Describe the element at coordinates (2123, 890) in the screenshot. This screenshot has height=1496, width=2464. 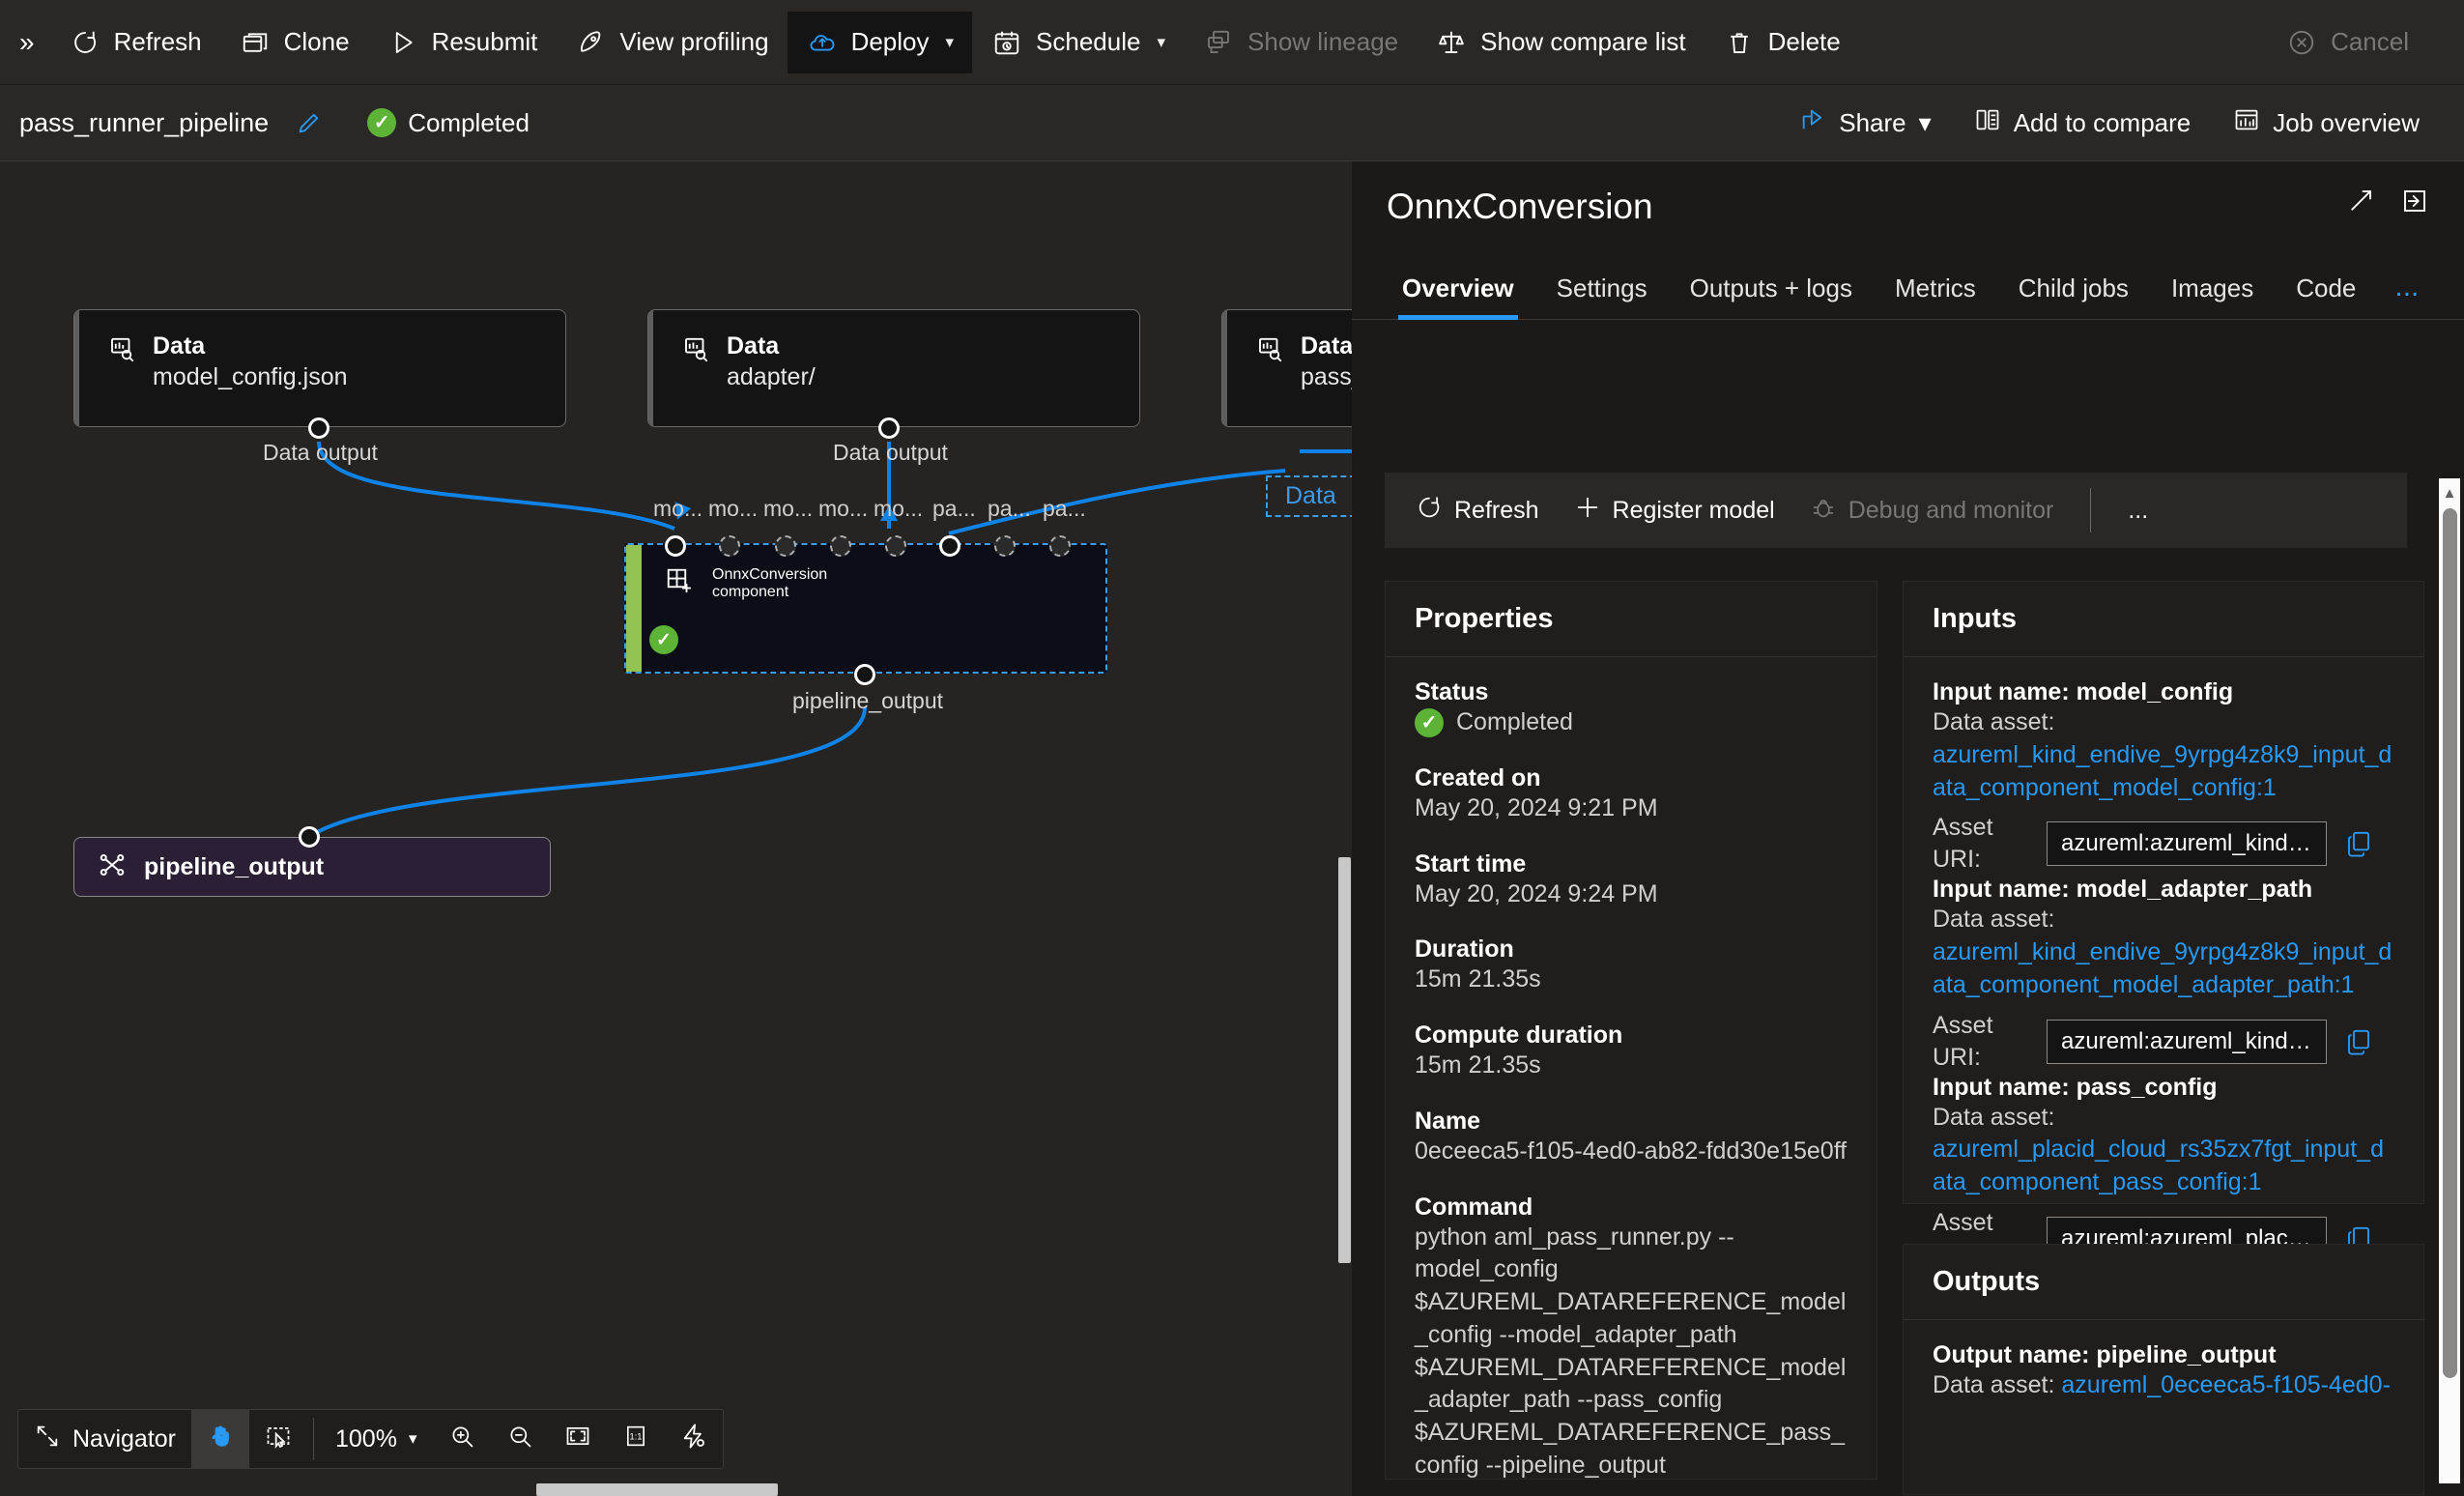
I see `input-name-model-adapter-path: Input name: model_adapter_path` at that location.